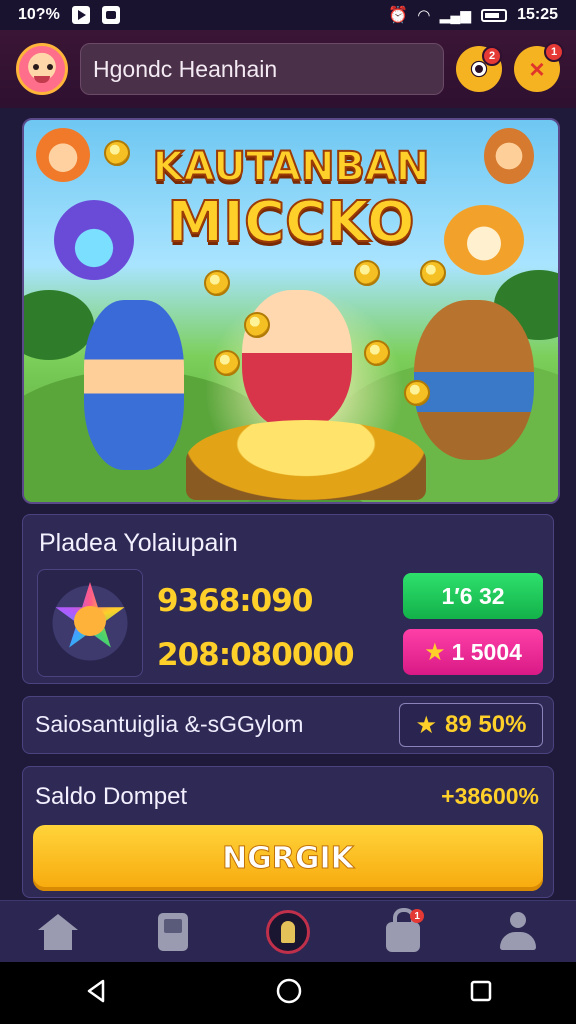  What do you see at coordinates (94, 240) in the screenshot?
I see `purple-monster-character` at bounding box center [94, 240].